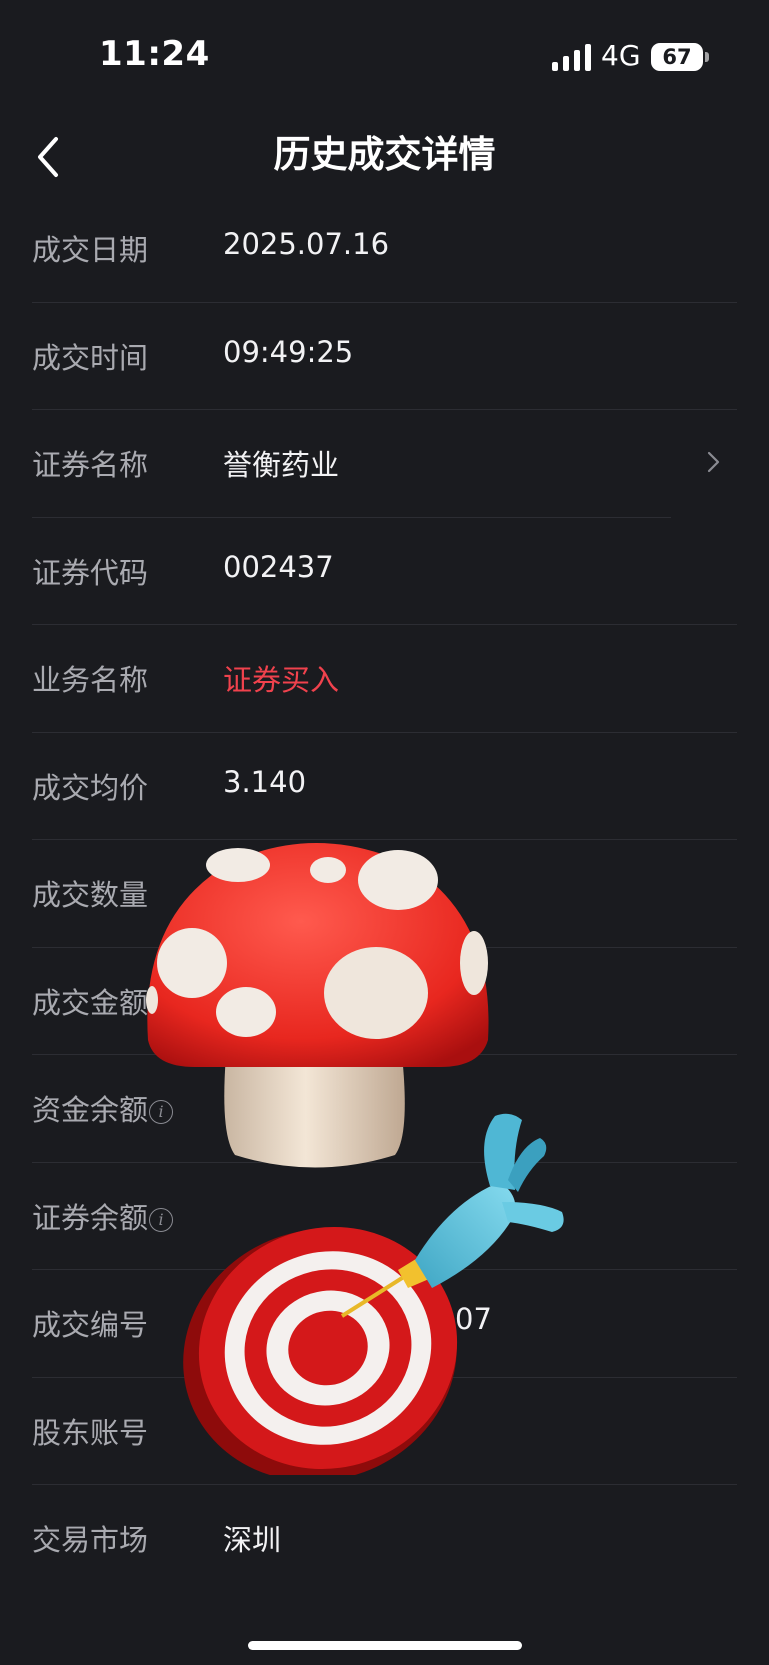 This screenshot has height=1665, width=769. What do you see at coordinates (384, 571) in the screenshot?
I see `row-security-code: 证券代码 002437` at bounding box center [384, 571].